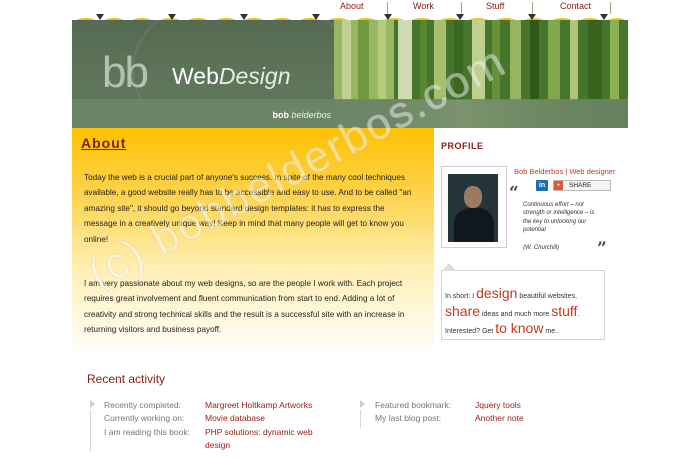 The width and height of the screenshot is (700, 460). I want to click on in-short-line-2: share ideas and much more stuff., so click(512, 311).